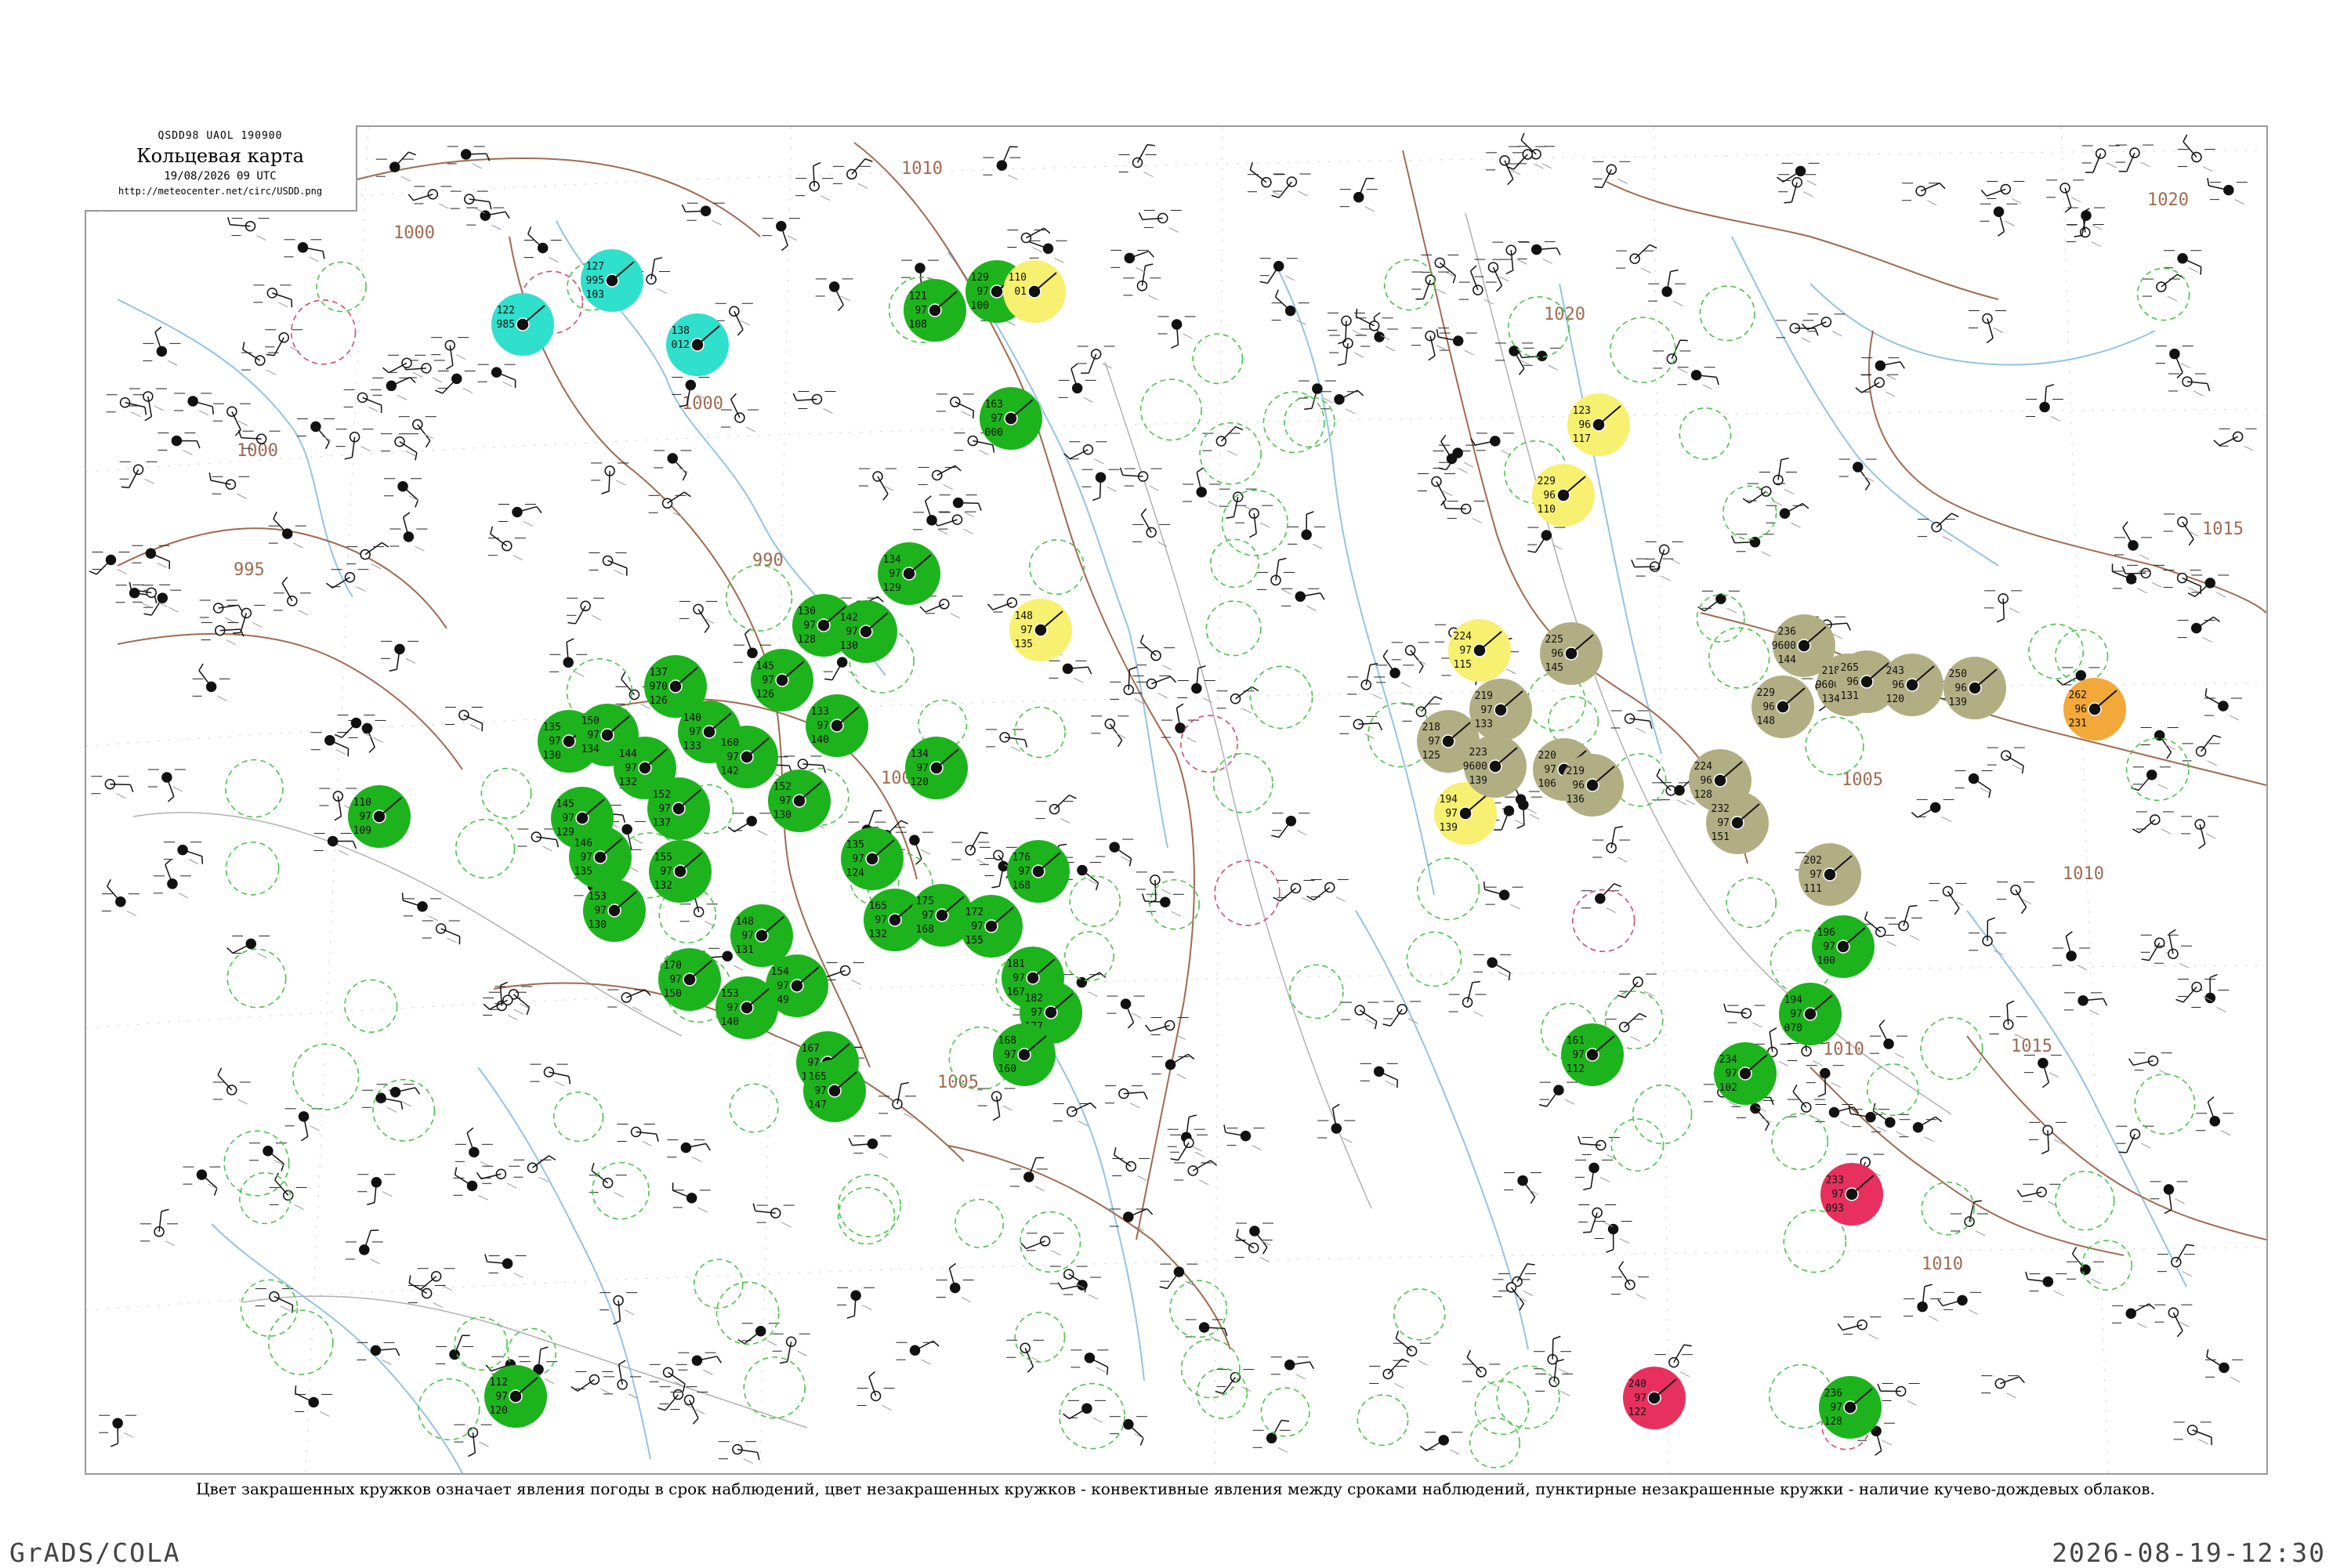  What do you see at coordinates (872, 858) in the screenshot?
I see `station-s13: 13597124` at bounding box center [872, 858].